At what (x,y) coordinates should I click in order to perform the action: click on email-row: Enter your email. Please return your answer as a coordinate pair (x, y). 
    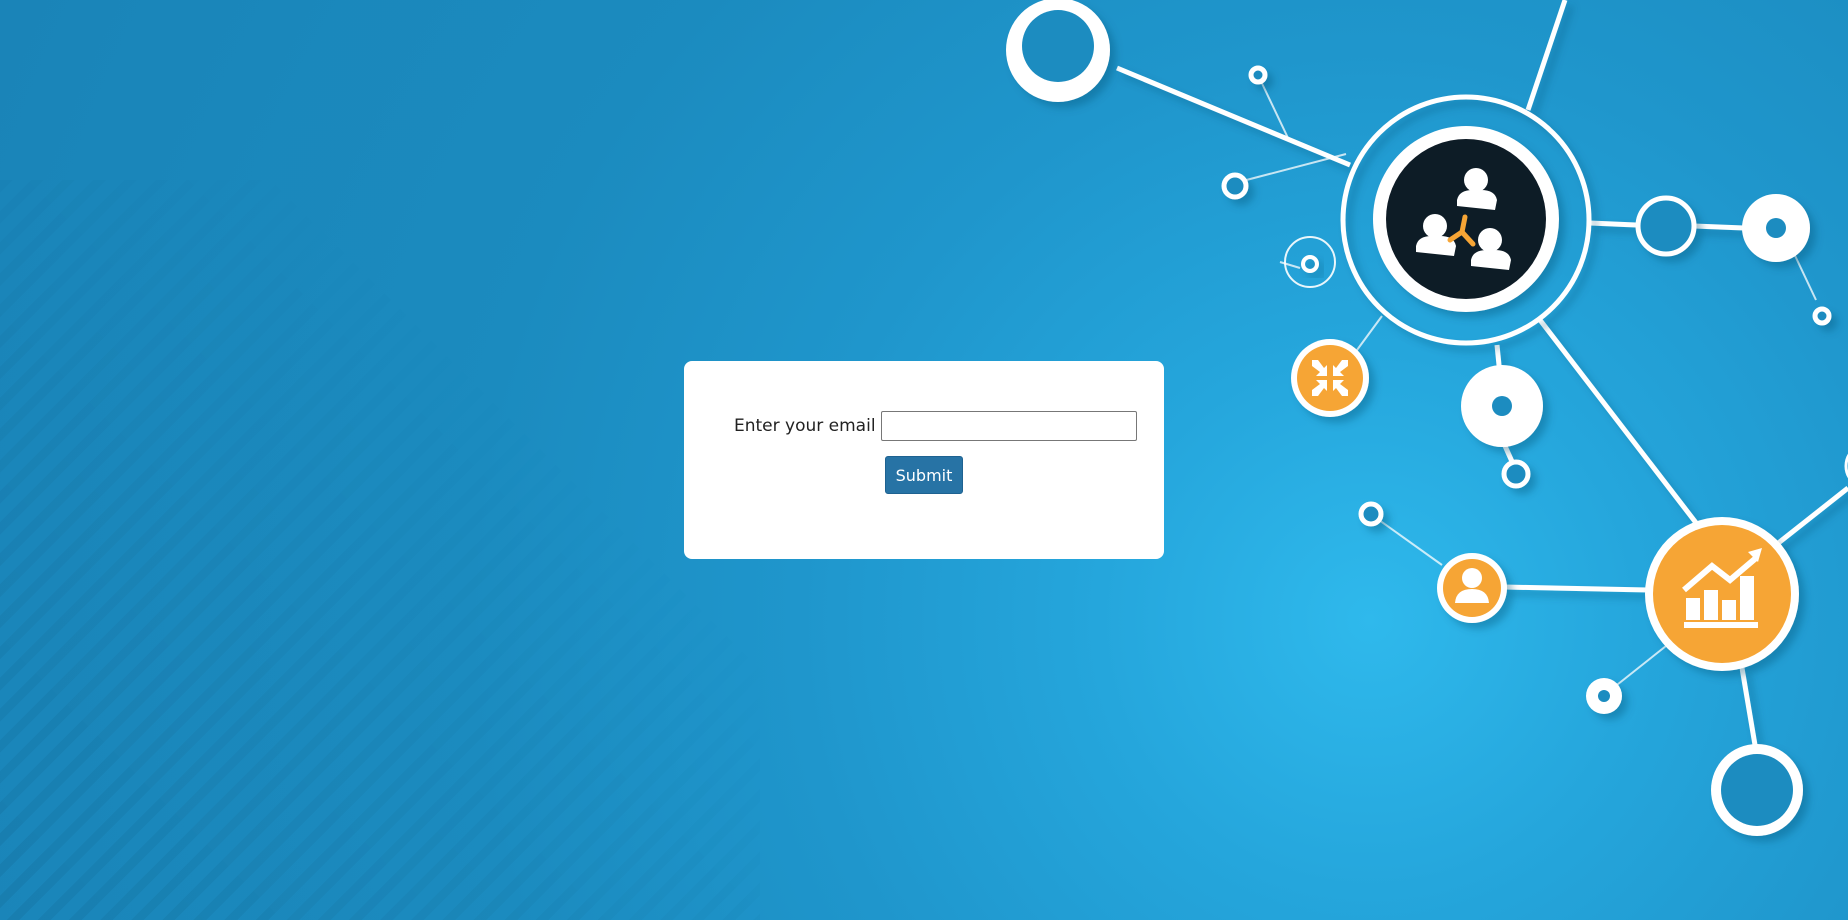
    Looking at the image, I should click on (935, 426).